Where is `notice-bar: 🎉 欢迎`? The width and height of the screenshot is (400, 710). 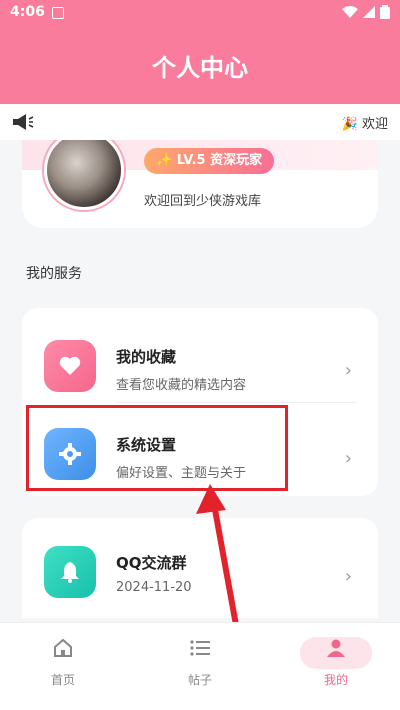 notice-bar: 🎉 欢迎 is located at coordinates (200, 122).